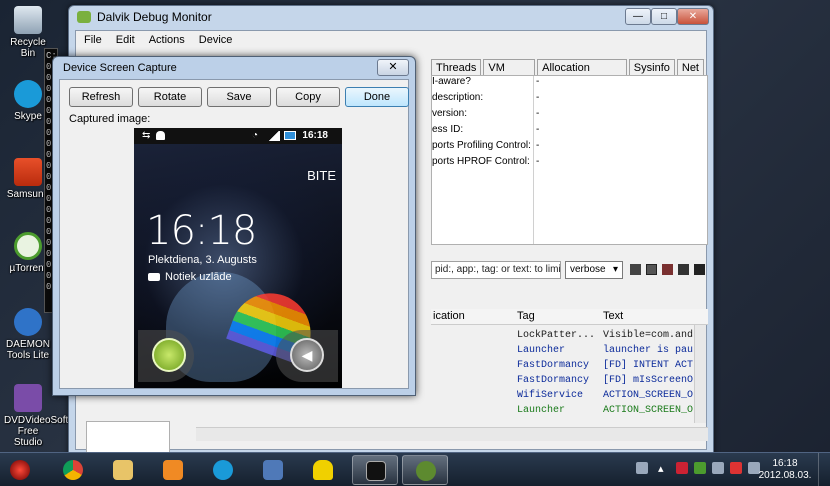  Describe the element at coordinates (496, 270) in the screenshot. I see `logcat-filter-input: pid:, app:, tag: or text: to limit` at that location.